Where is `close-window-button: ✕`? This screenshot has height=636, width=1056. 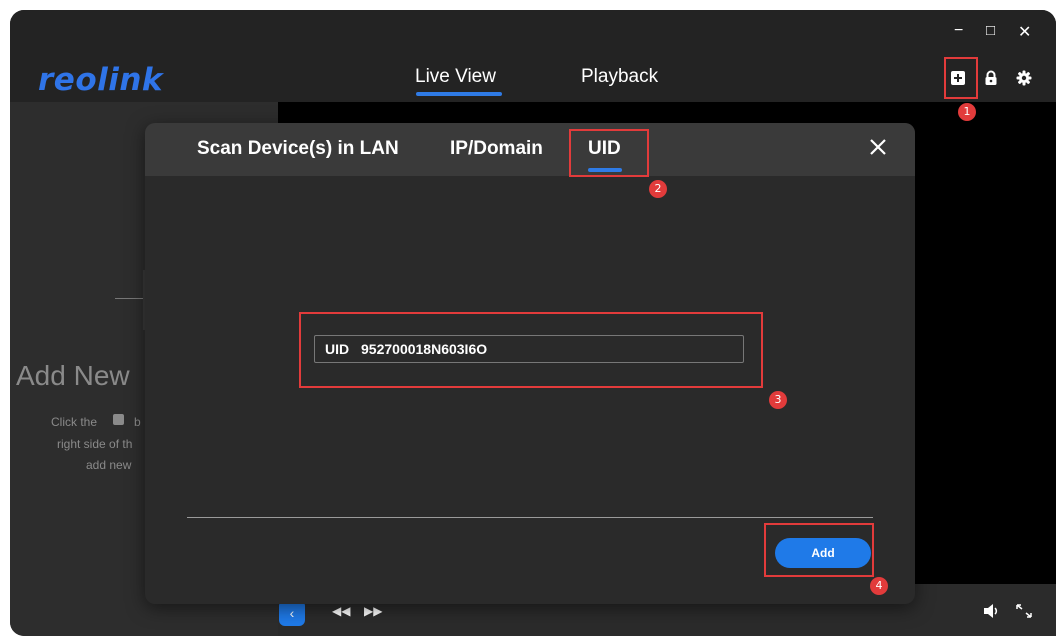 close-window-button: ✕ is located at coordinates (1024, 32).